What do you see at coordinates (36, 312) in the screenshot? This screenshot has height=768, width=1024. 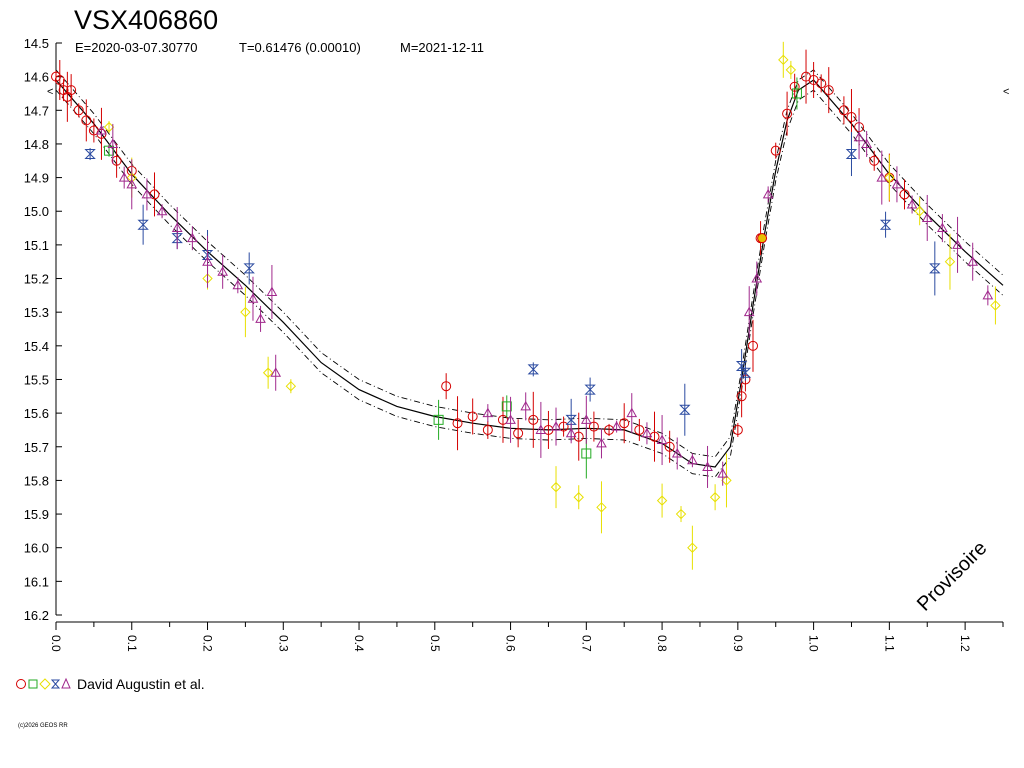 I see `y-tick-label: 15.3` at bounding box center [36, 312].